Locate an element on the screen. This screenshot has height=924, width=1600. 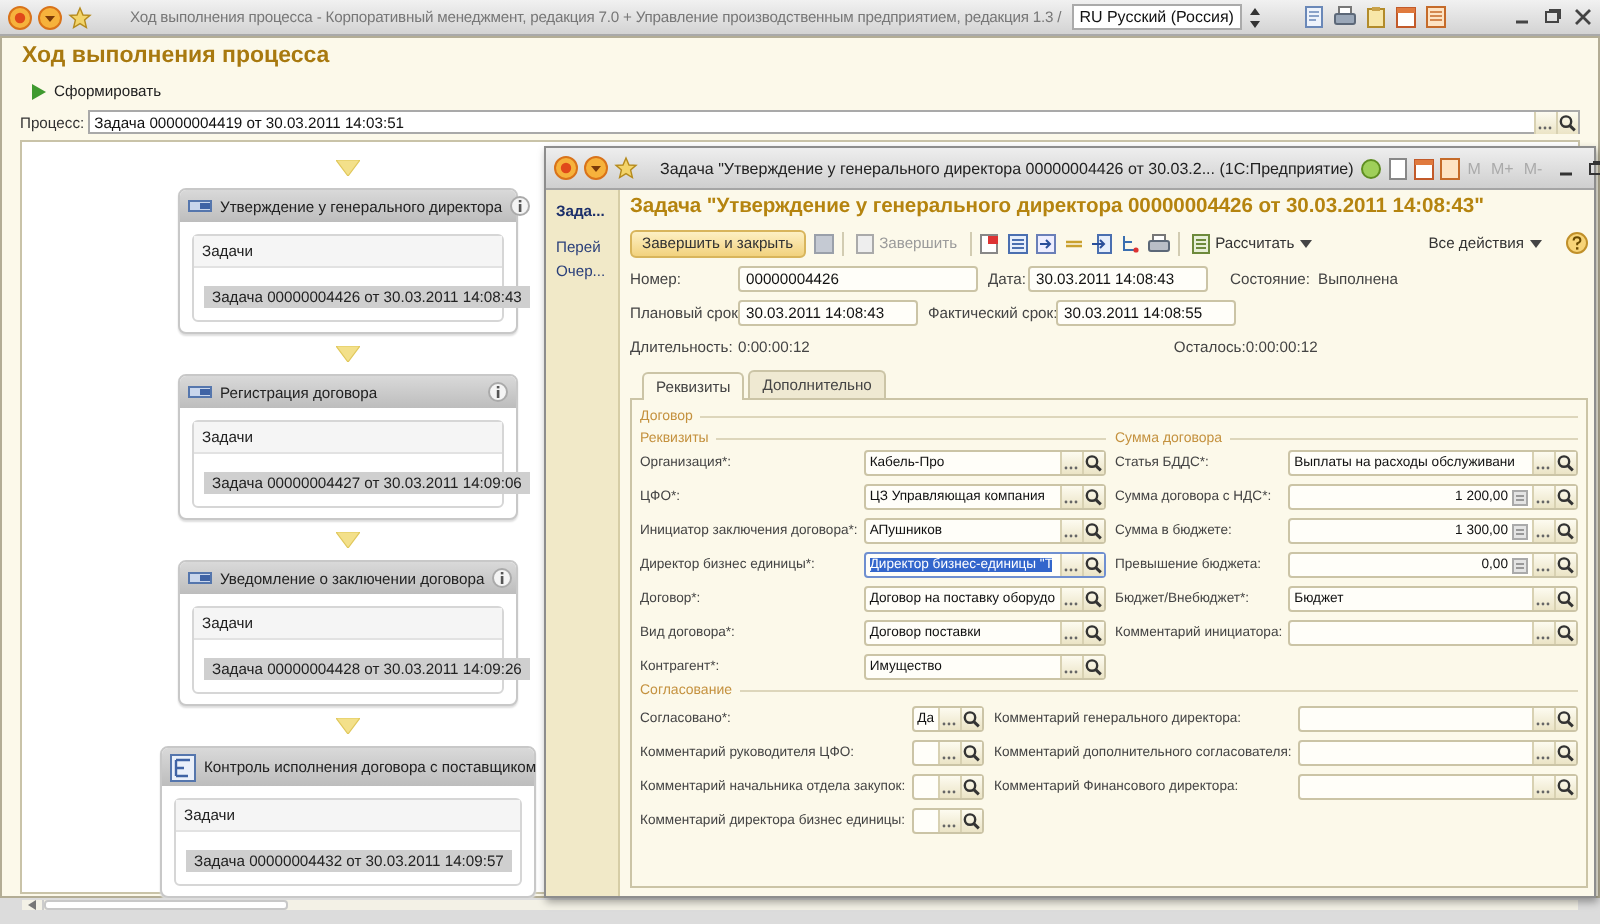
favorites-icon is located at coordinates (1370, 168).